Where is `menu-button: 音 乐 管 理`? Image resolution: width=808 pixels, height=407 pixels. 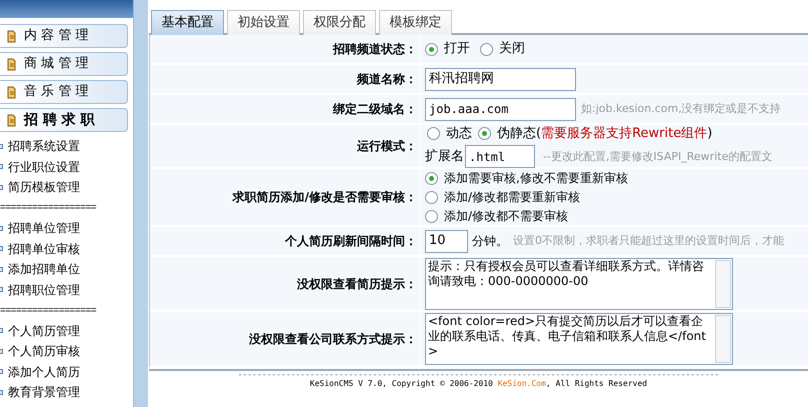
menu-button: 音 乐 管 理 is located at coordinates (64, 92).